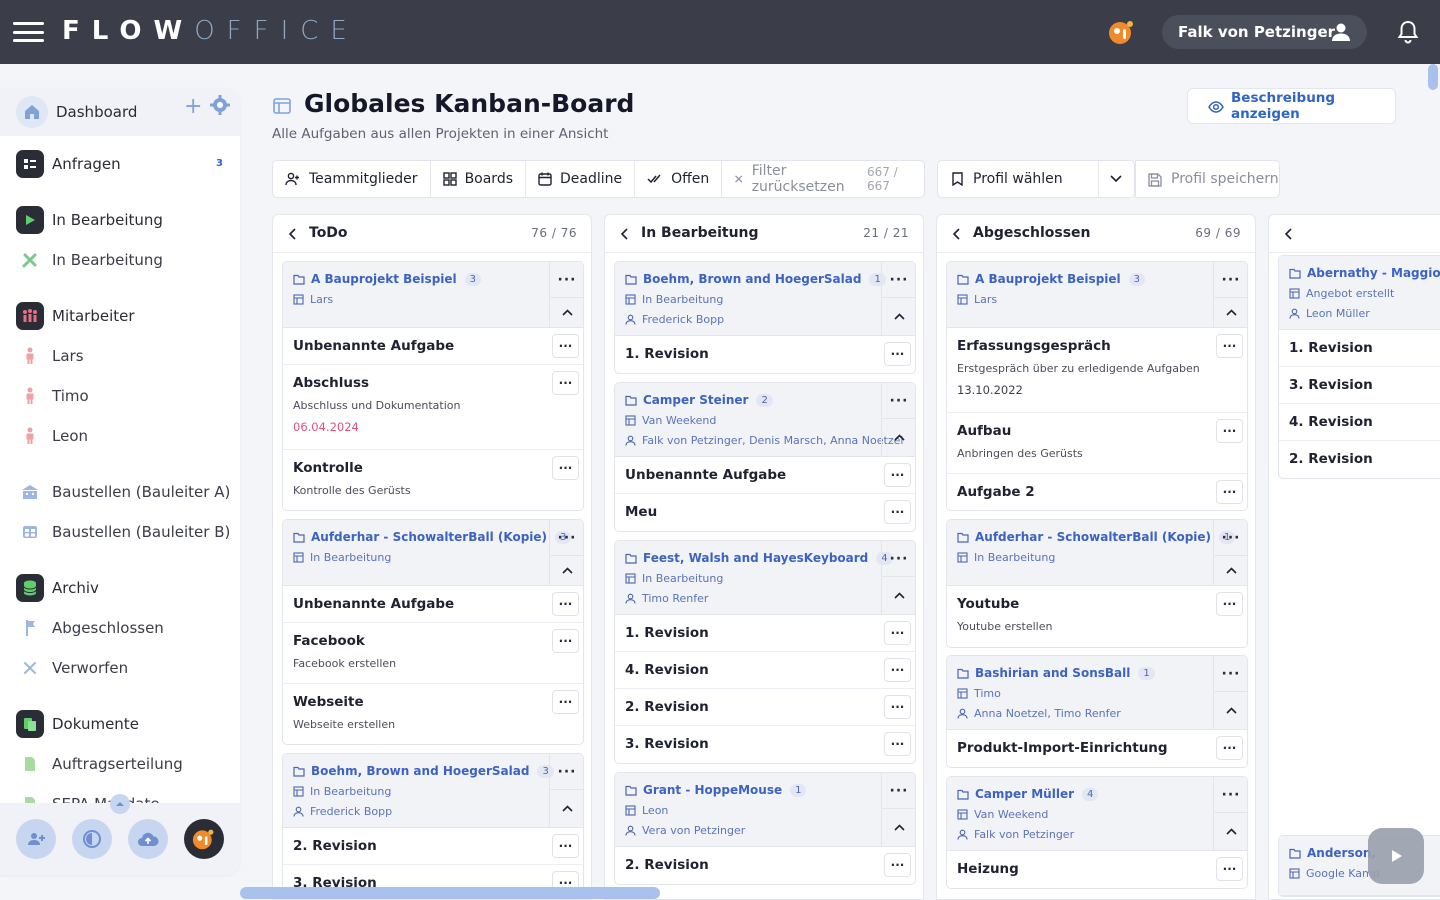 This screenshot has width=1440, height=900. Describe the element at coordinates (120, 804) in the screenshot. I see `sidebar-scroll-up-button` at that location.